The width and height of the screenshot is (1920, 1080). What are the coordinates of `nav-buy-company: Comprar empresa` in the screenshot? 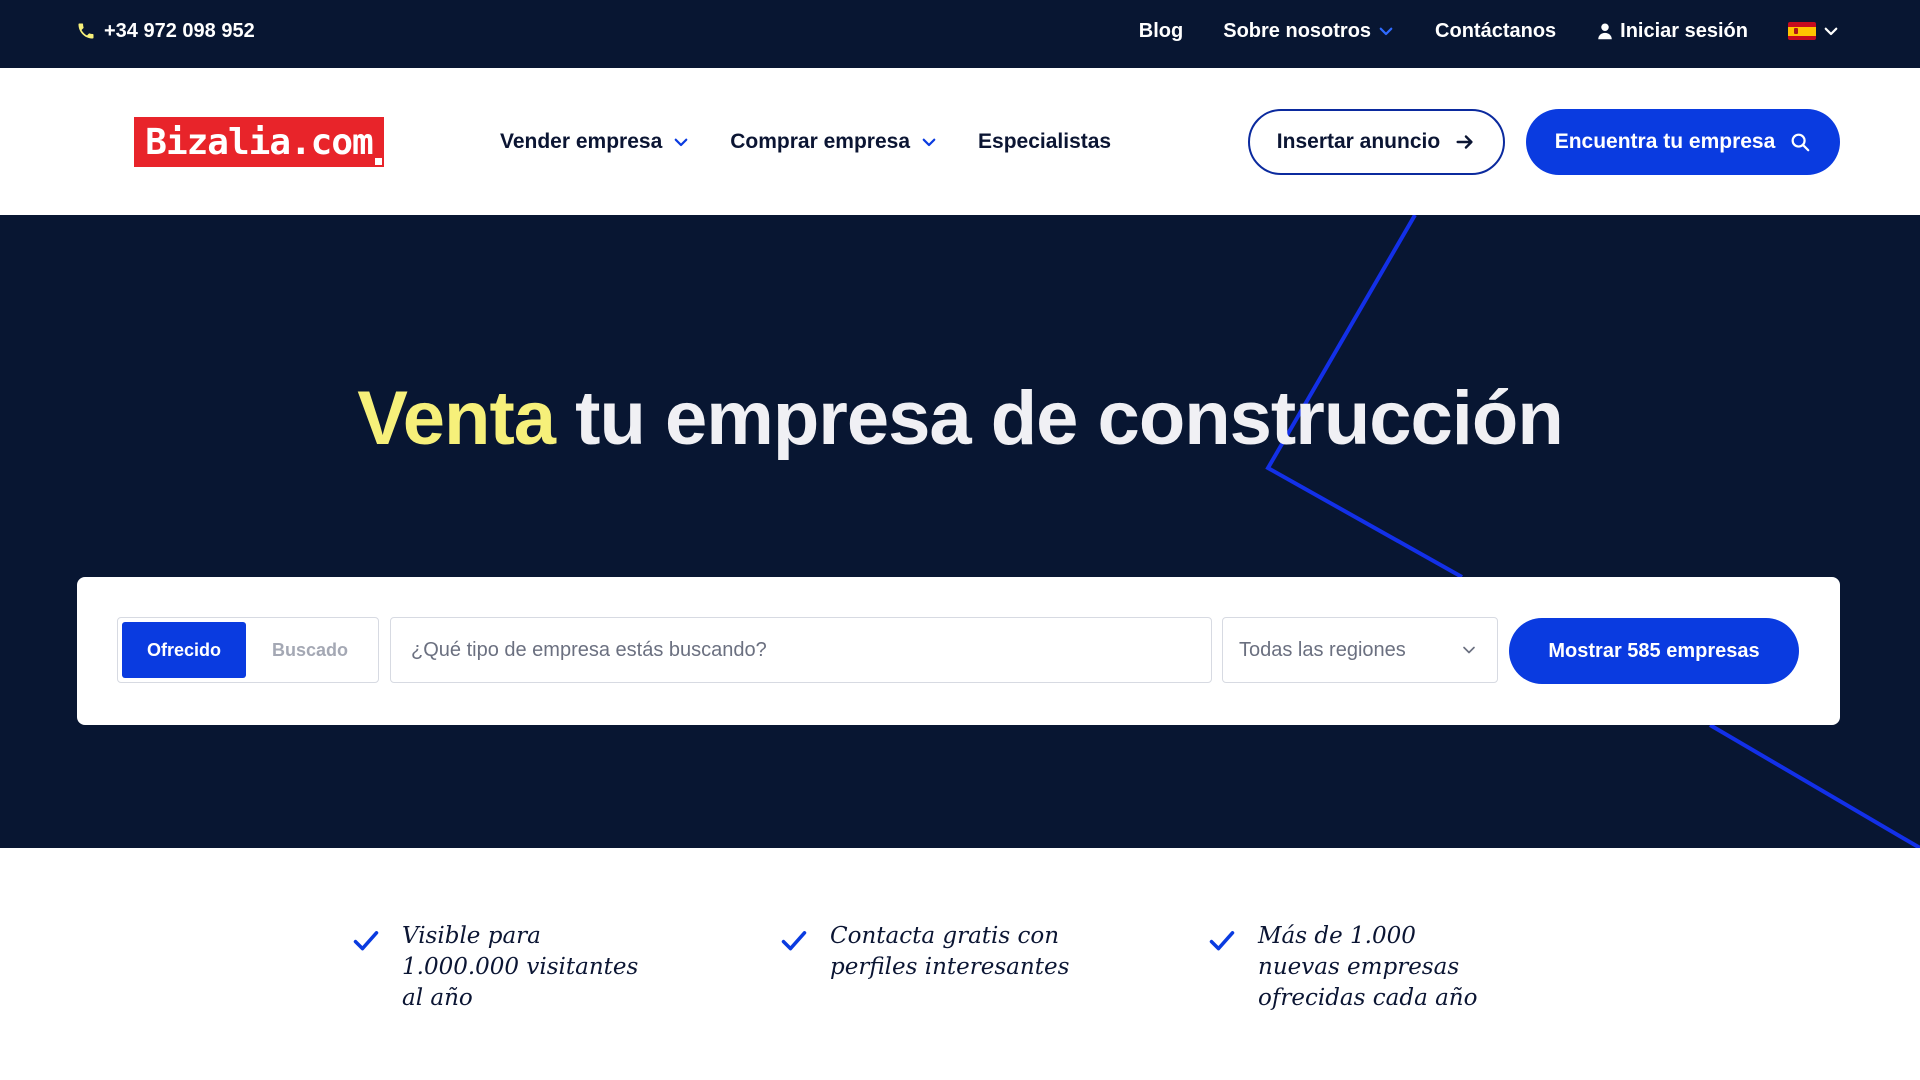 It's located at (834, 142).